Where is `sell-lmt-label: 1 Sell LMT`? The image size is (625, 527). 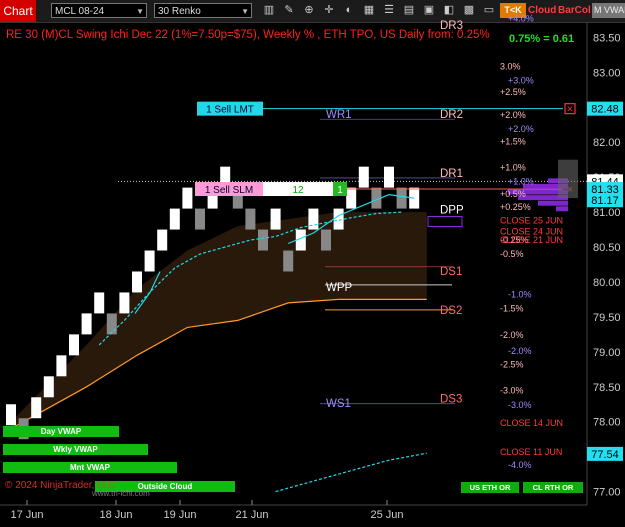
sell-lmt-label: 1 Sell LMT is located at coordinates (230, 110).